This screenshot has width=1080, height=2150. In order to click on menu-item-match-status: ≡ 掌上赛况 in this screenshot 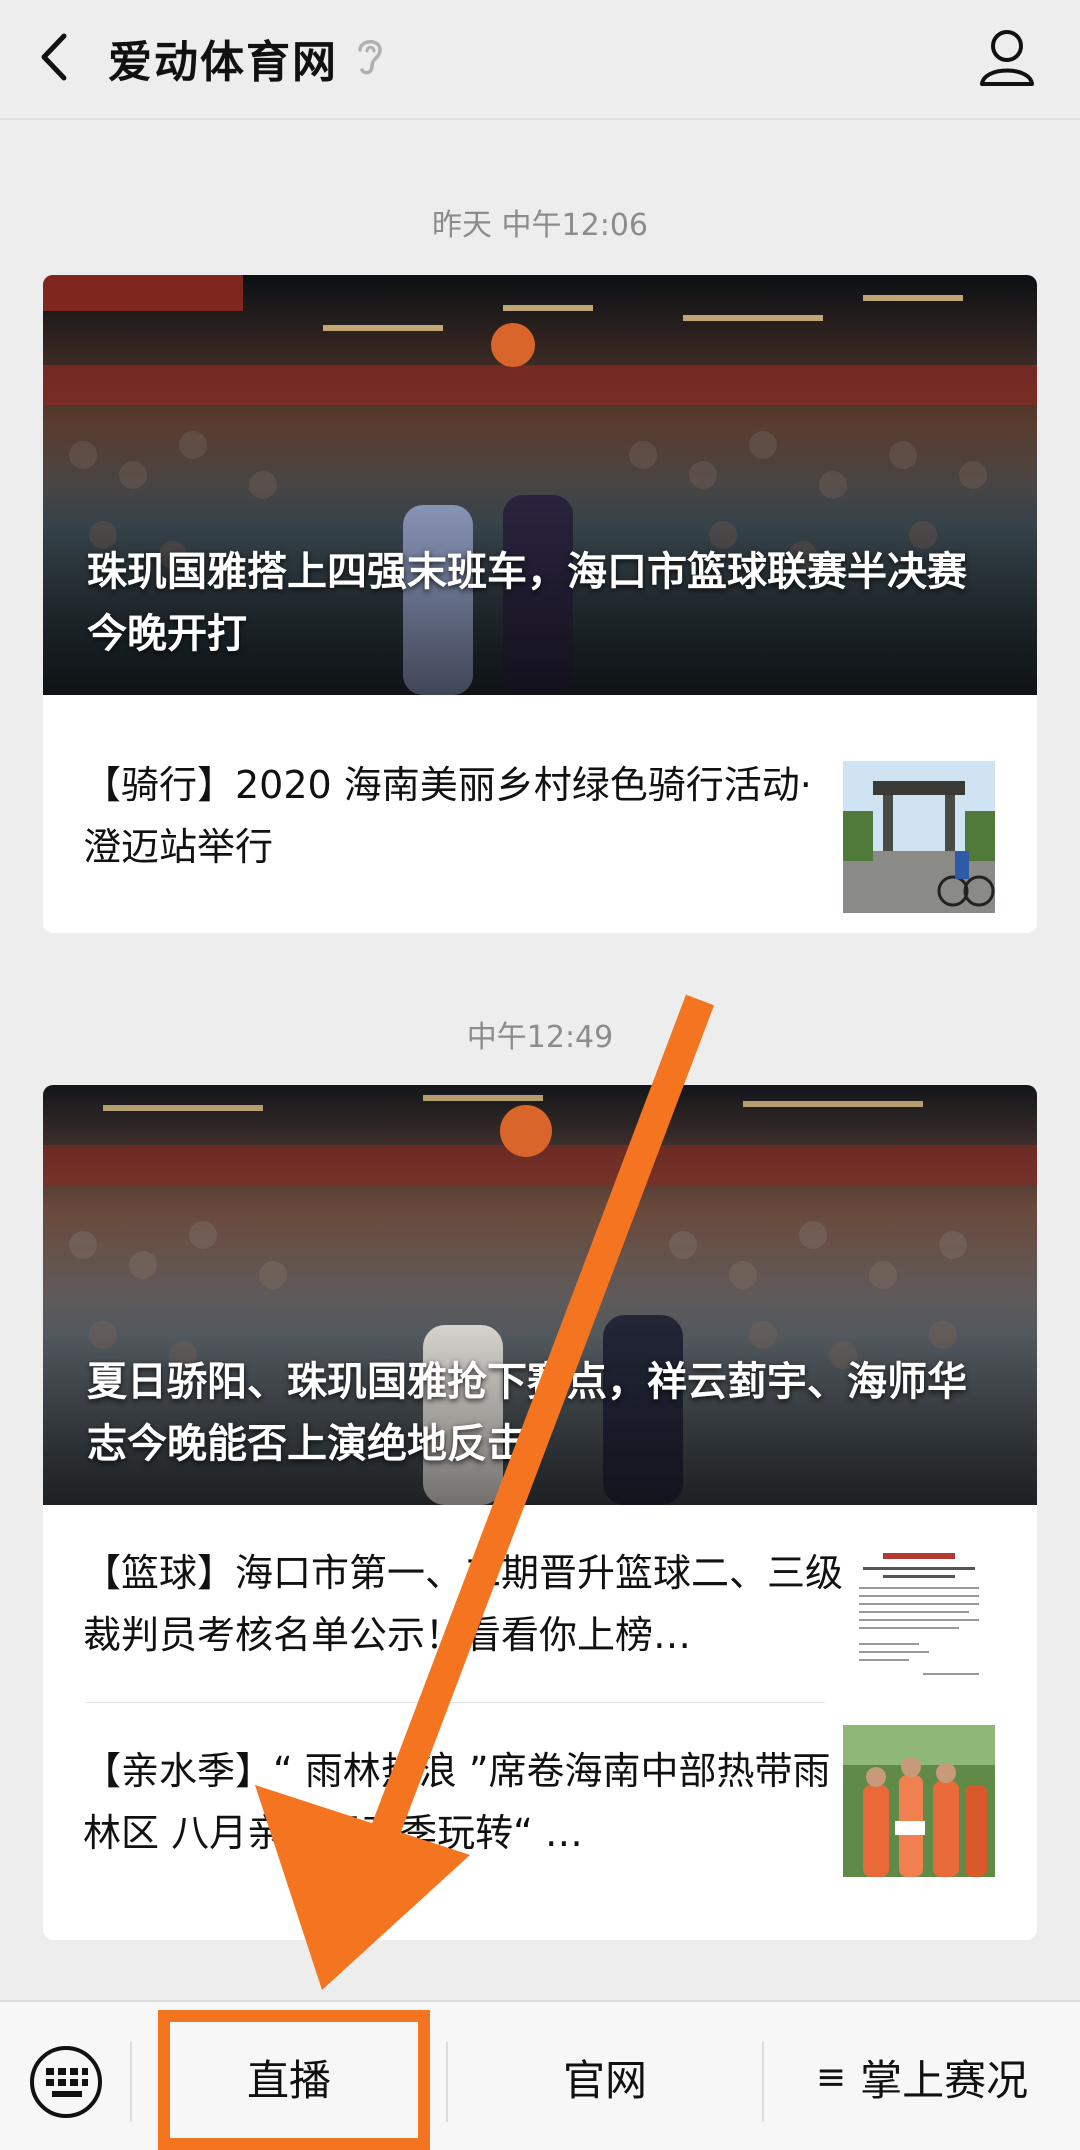, I will do `click(922, 2076)`.